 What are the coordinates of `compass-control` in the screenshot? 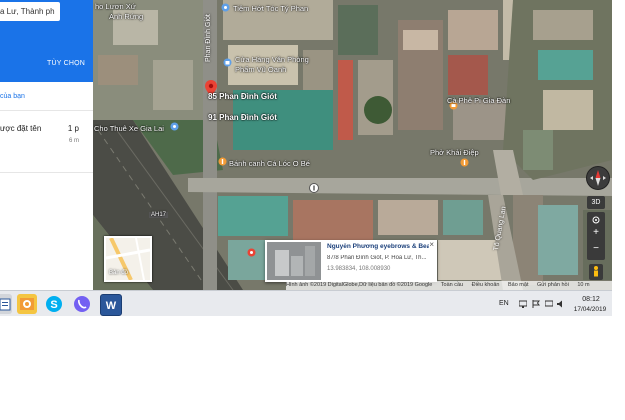 It's located at (598, 178).